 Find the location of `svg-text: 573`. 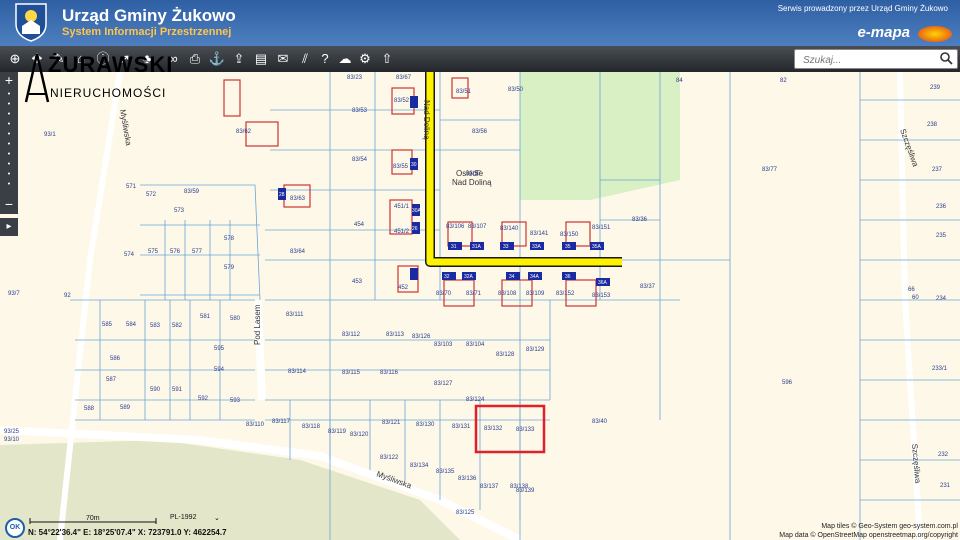

svg-text: 573 is located at coordinates (179, 211).